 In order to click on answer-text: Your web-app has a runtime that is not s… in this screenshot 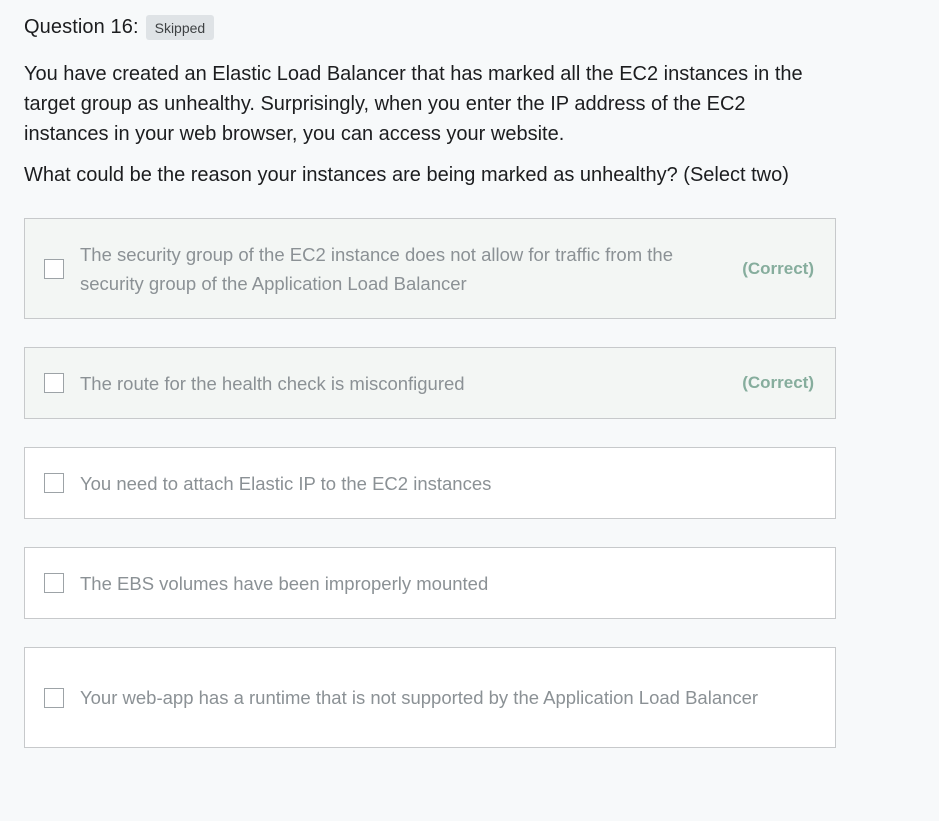, I will do `click(419, 697)`.